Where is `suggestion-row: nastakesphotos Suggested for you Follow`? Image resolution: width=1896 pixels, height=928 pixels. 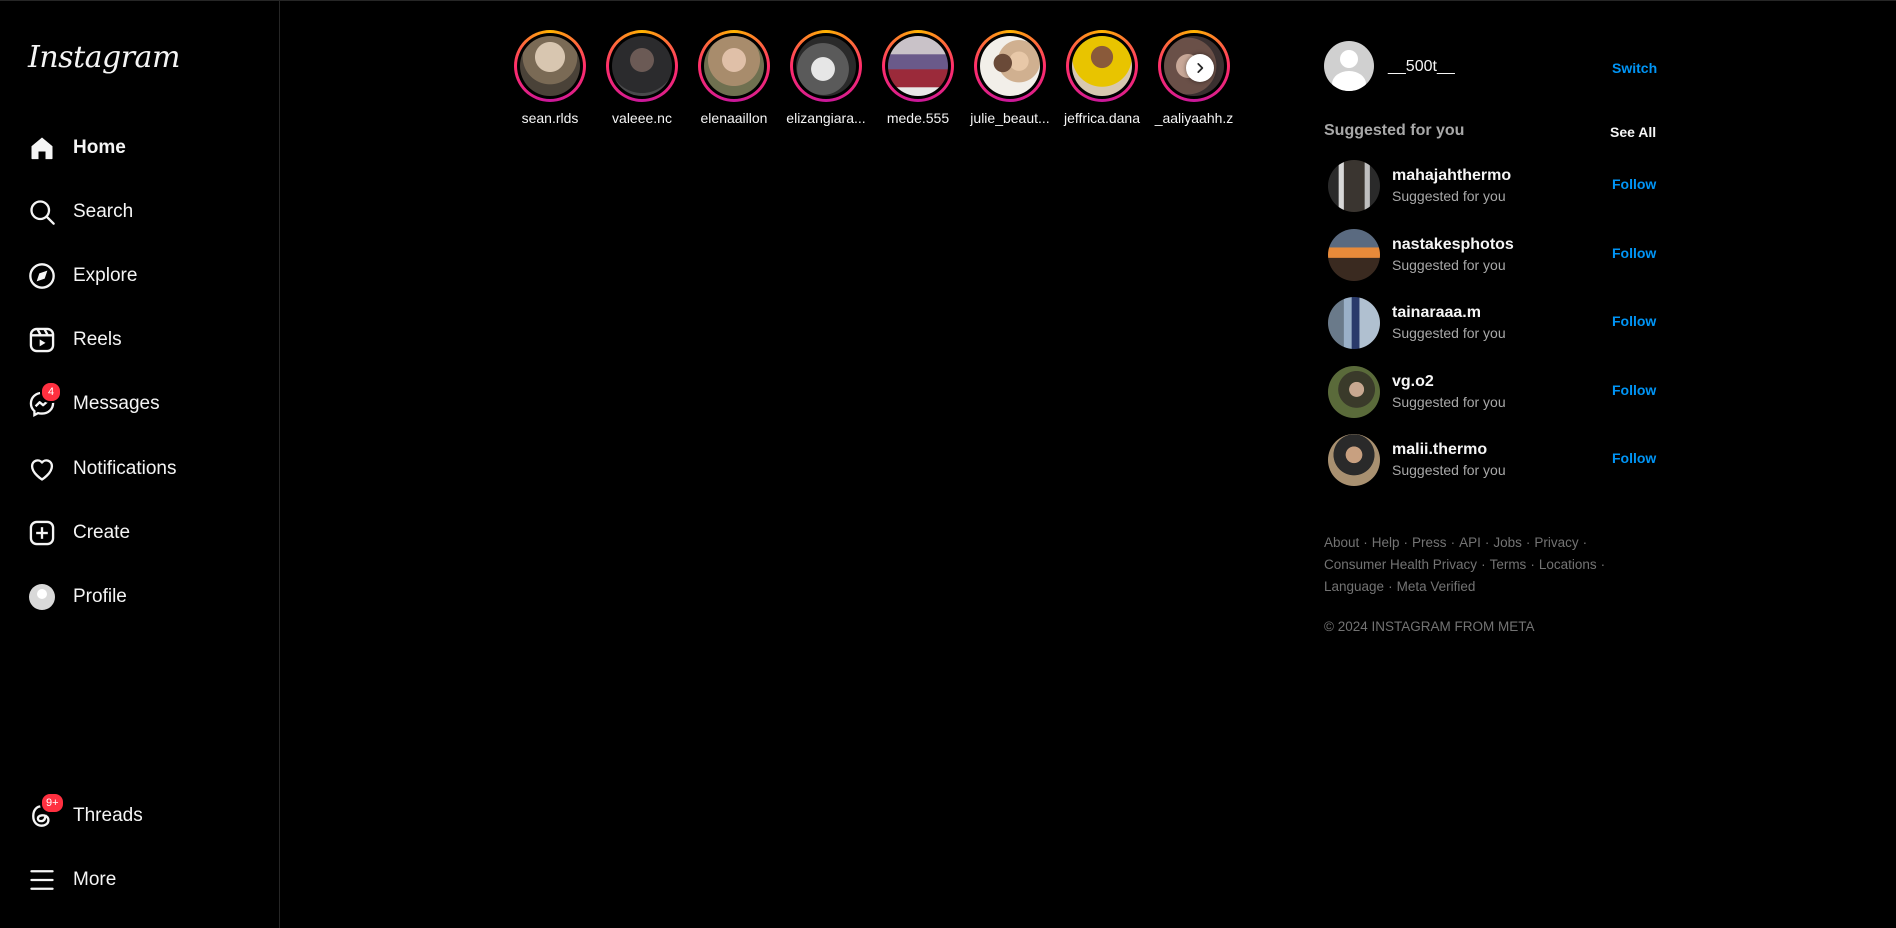
suggestion-row: nastakesphotos Suggested for you Follow is located at coordinates (1492, 256).